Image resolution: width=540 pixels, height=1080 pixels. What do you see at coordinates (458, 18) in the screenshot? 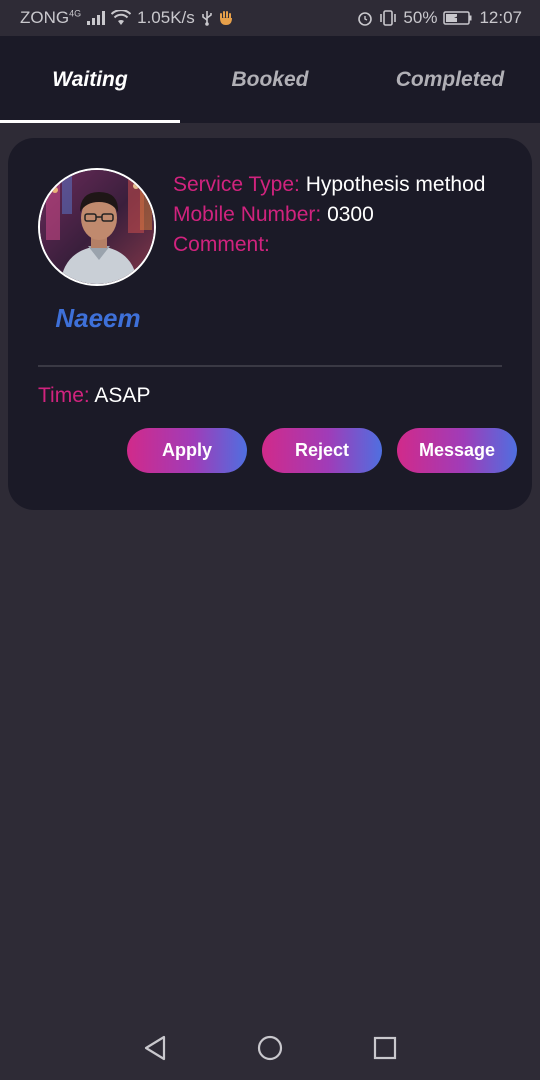
I see `battery-charging-icon` at bounding box center [458, 18].